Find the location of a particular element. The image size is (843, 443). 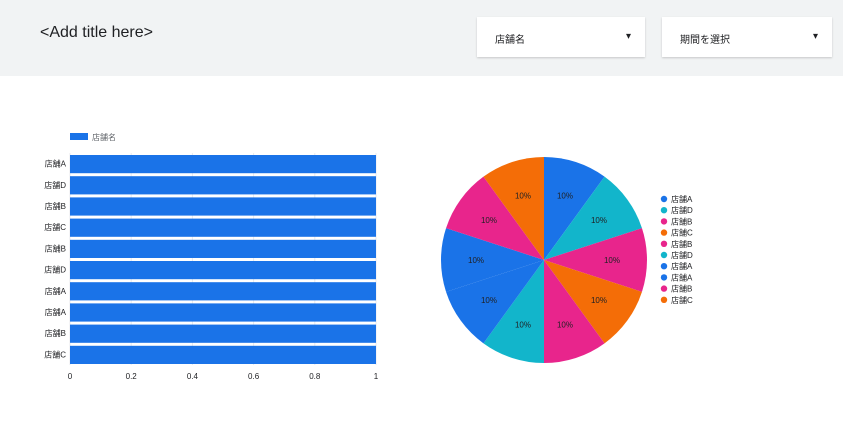

x-tick-label: 0 is located at coordinates (70, 376).